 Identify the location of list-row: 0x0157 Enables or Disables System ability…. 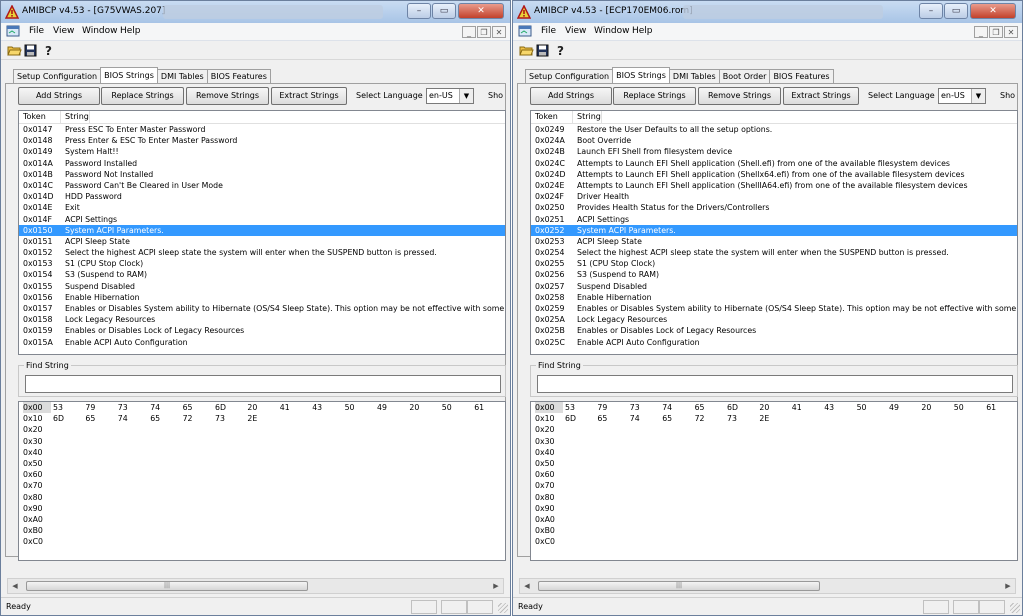
(262, 308).